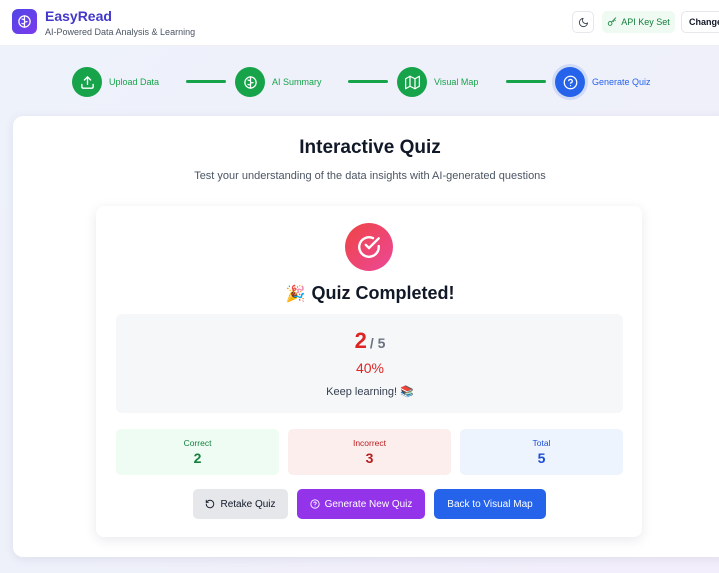 The height and width of the screenshot is (573, 719). Describe the element at coordinates (369, 443) in the screenshot. I see `incorrect-label: Incorrect` at that location.